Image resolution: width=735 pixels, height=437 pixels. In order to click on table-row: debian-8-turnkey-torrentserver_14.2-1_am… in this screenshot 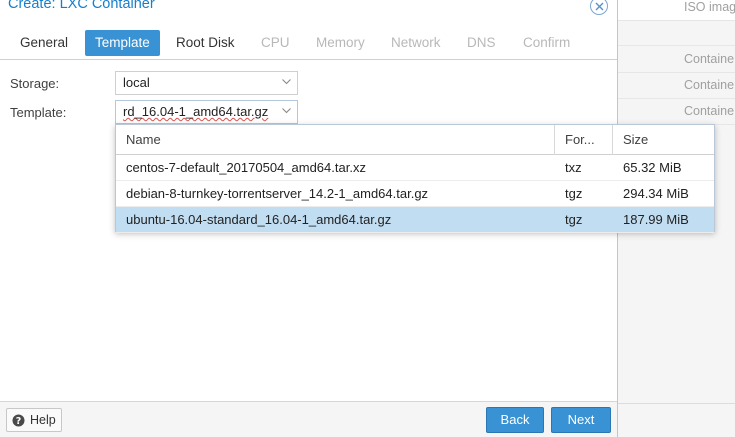, I will do `click(415, 194)`.